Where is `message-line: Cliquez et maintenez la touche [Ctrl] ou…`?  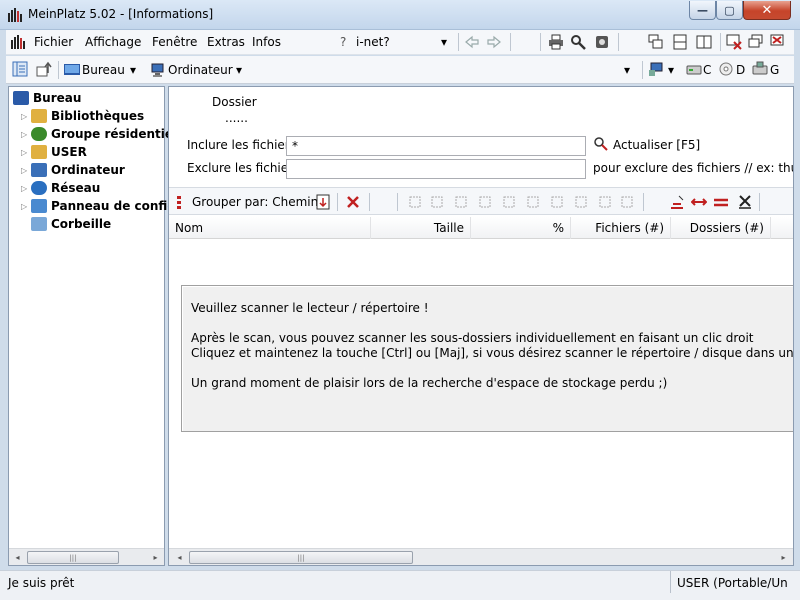
message-line: Cliquez et maintenez la touche [Ctrl] ou… is located at coordinates (492, 353).